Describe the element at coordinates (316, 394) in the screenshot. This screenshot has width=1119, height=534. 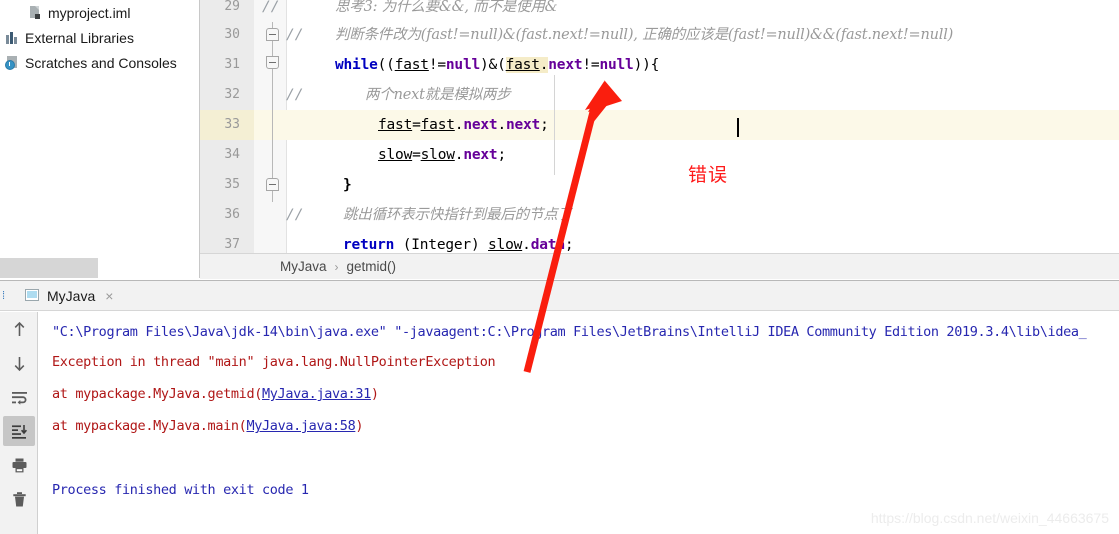
I see `stack-link-myjava-31: MyJava.java:31` at that location.